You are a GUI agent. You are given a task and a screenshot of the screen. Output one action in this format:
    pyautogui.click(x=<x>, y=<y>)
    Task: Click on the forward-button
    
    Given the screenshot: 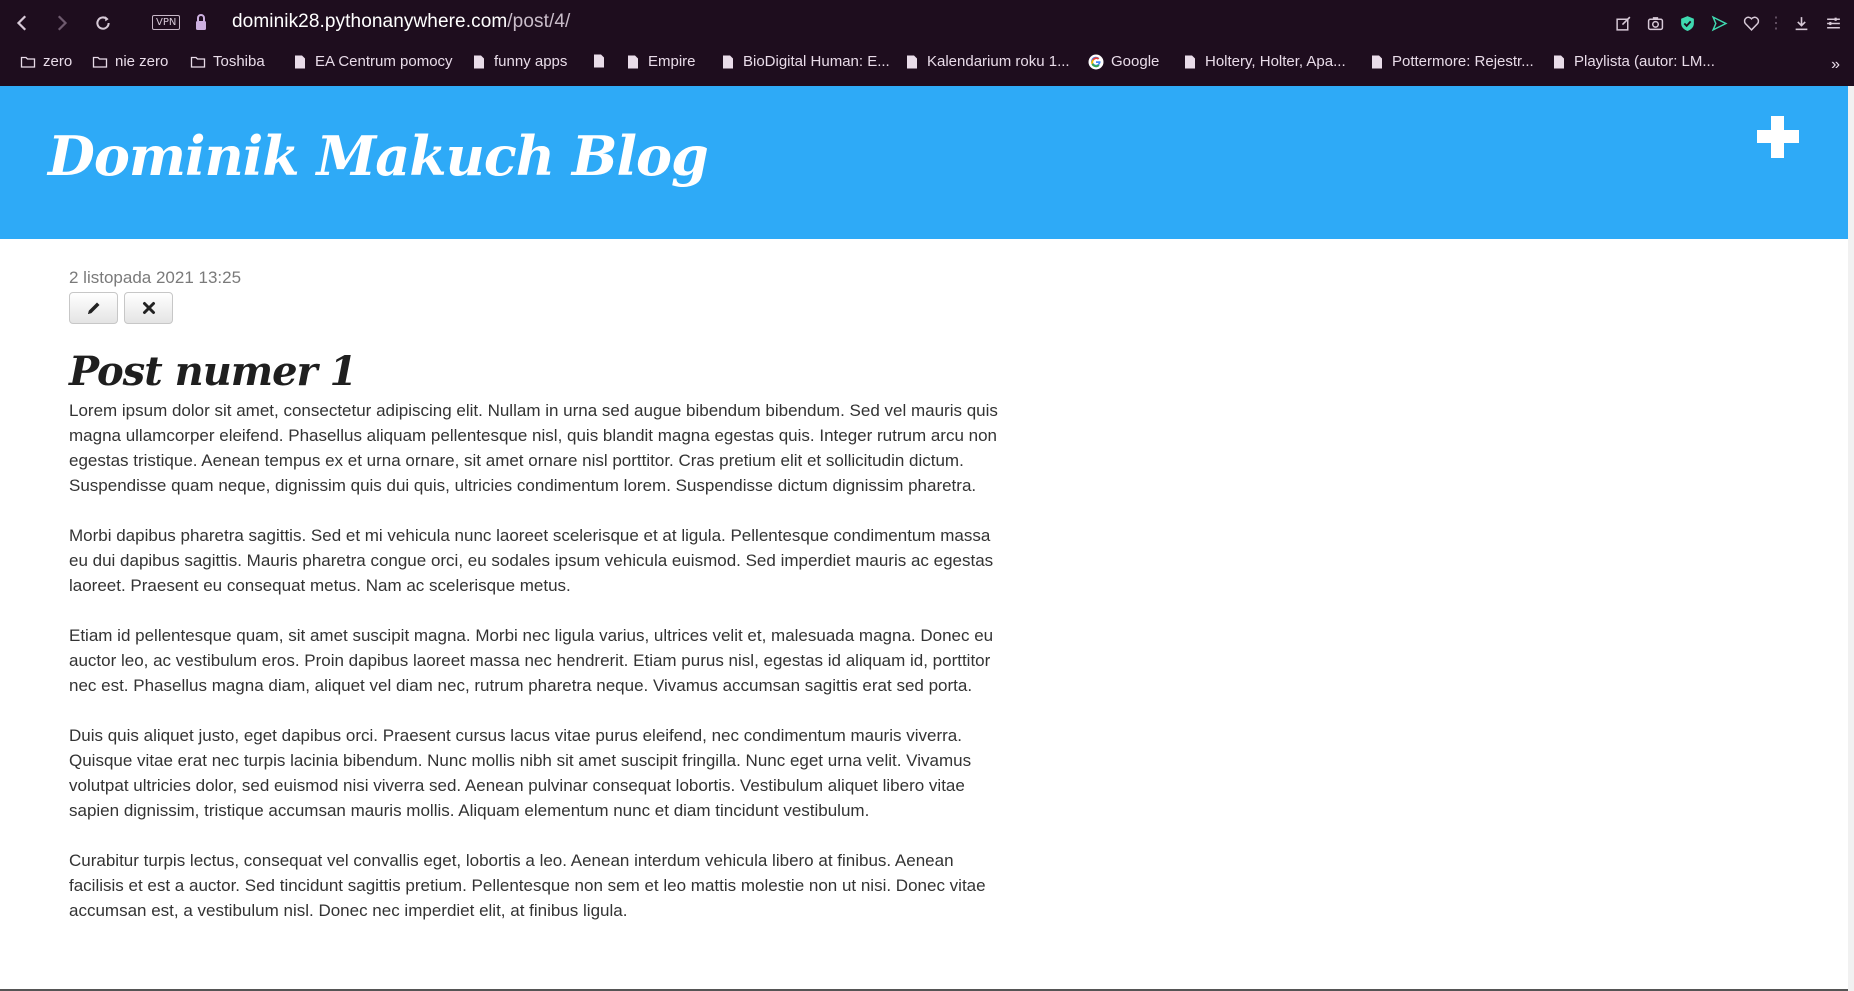 What is the action you would take?
    pyautogui.click(x=61, y=23)
    